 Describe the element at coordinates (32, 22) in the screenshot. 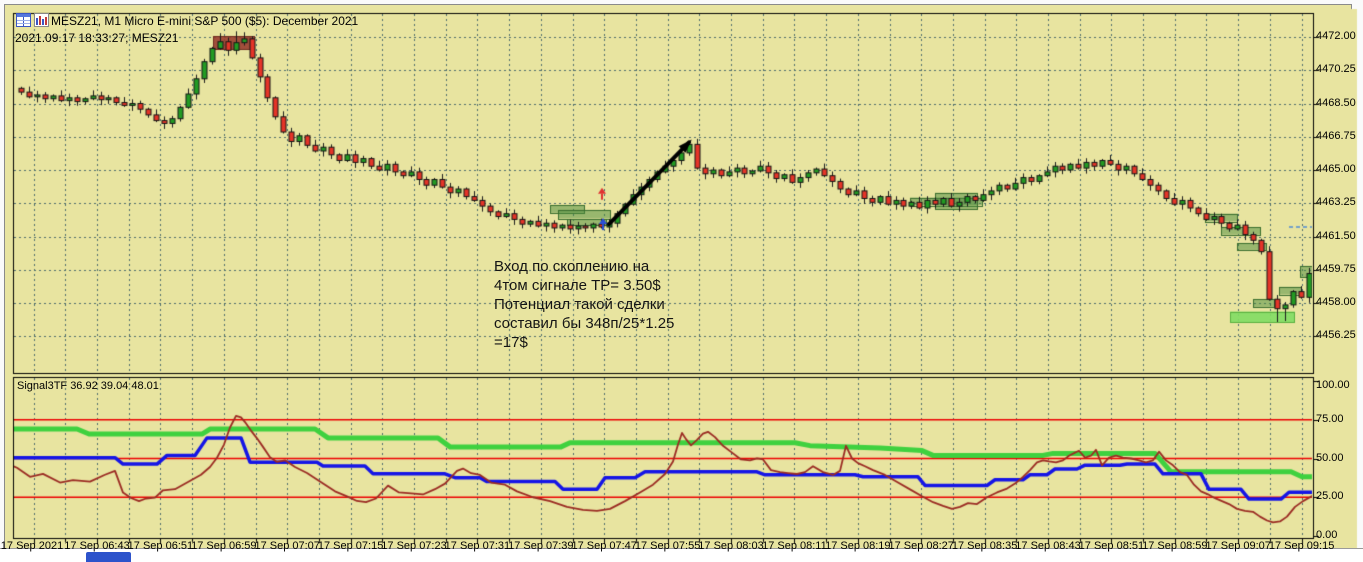

I see `chart-header-icons` at that location.